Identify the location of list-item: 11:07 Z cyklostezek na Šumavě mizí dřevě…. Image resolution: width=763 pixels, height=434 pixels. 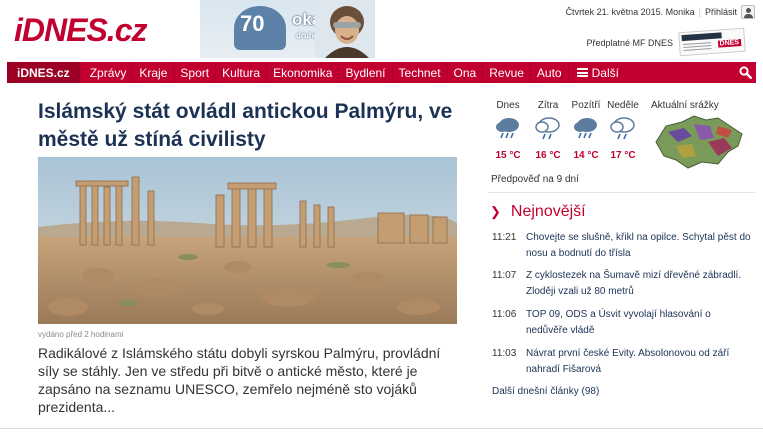
(623, 284).